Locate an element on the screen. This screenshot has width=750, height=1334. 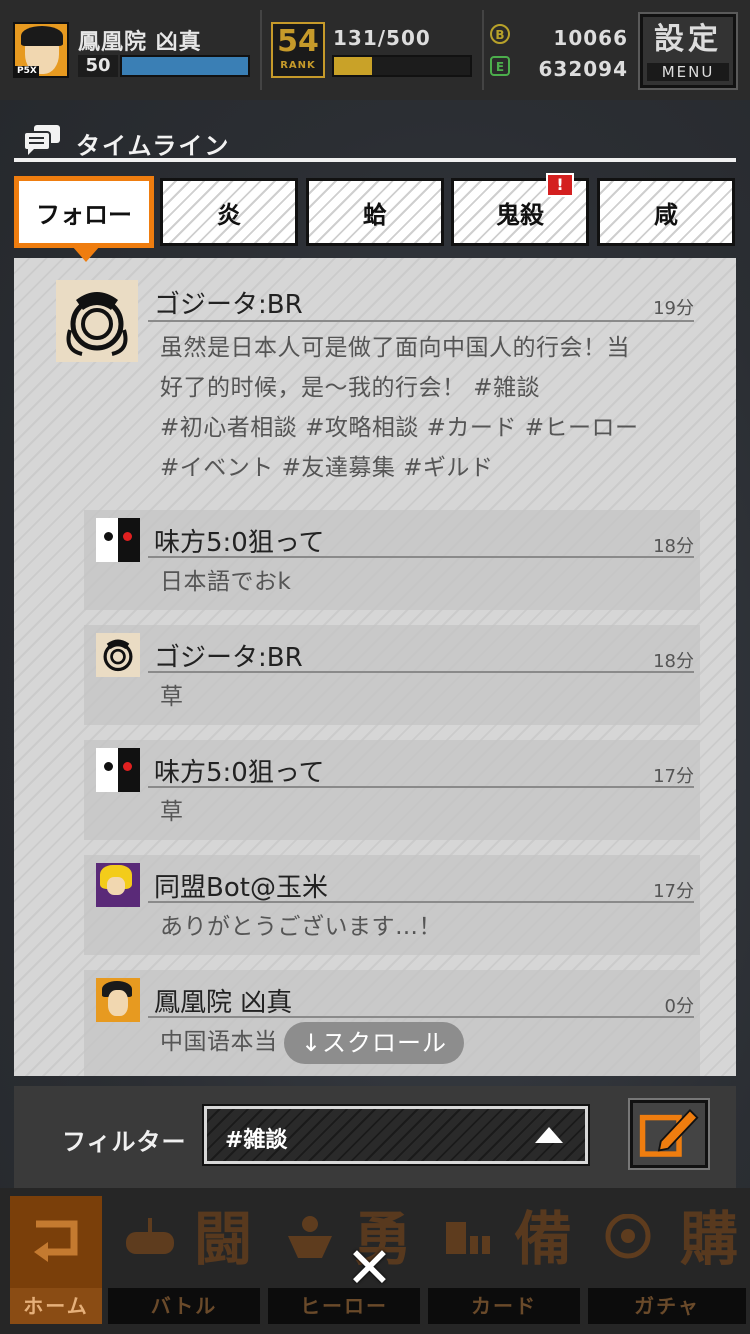
nav-kanji: 闘 is located at coordinates (222, 1239).